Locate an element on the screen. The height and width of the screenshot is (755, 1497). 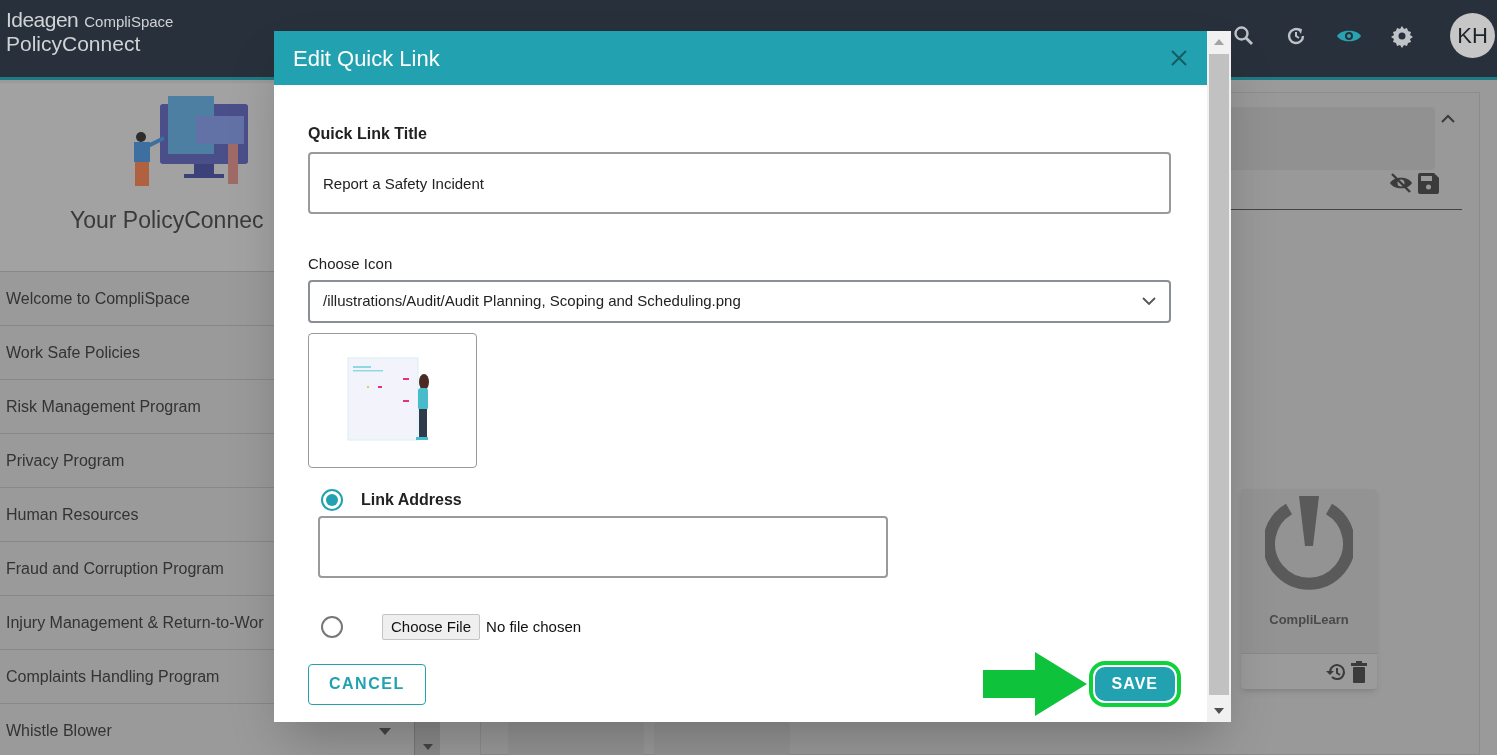
input-field: Report a Safety Incident is located at coordinates (739, 183).